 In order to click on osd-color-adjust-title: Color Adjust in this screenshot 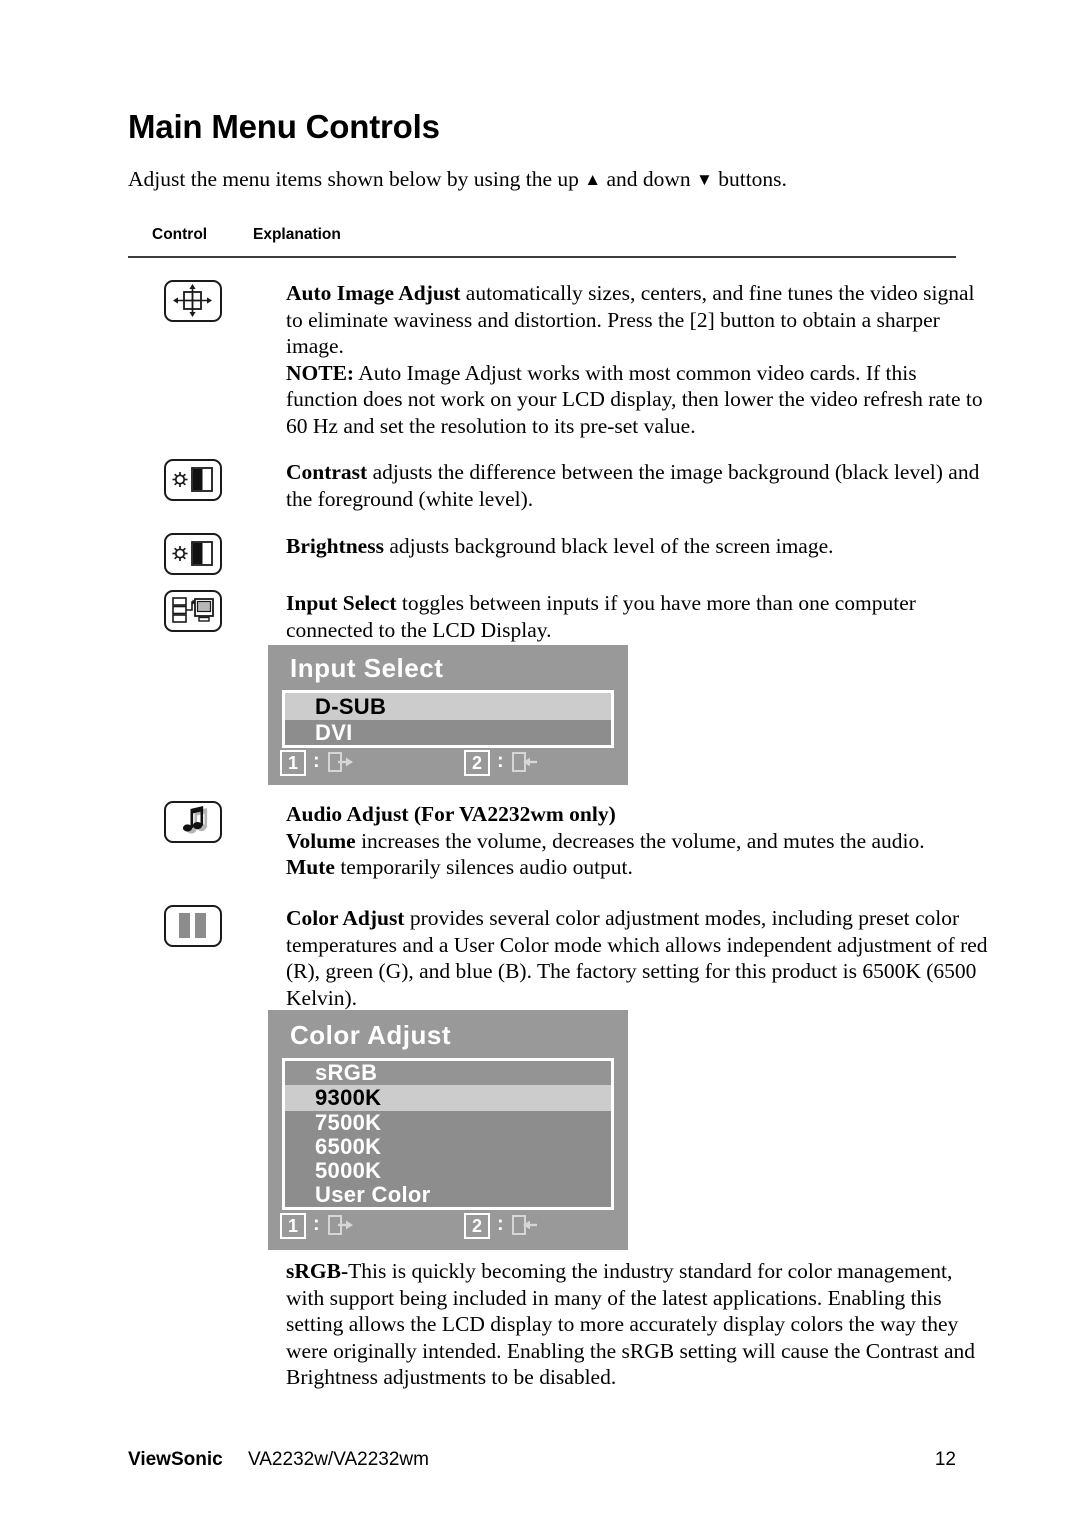, I will do `click(371, 1035)`.